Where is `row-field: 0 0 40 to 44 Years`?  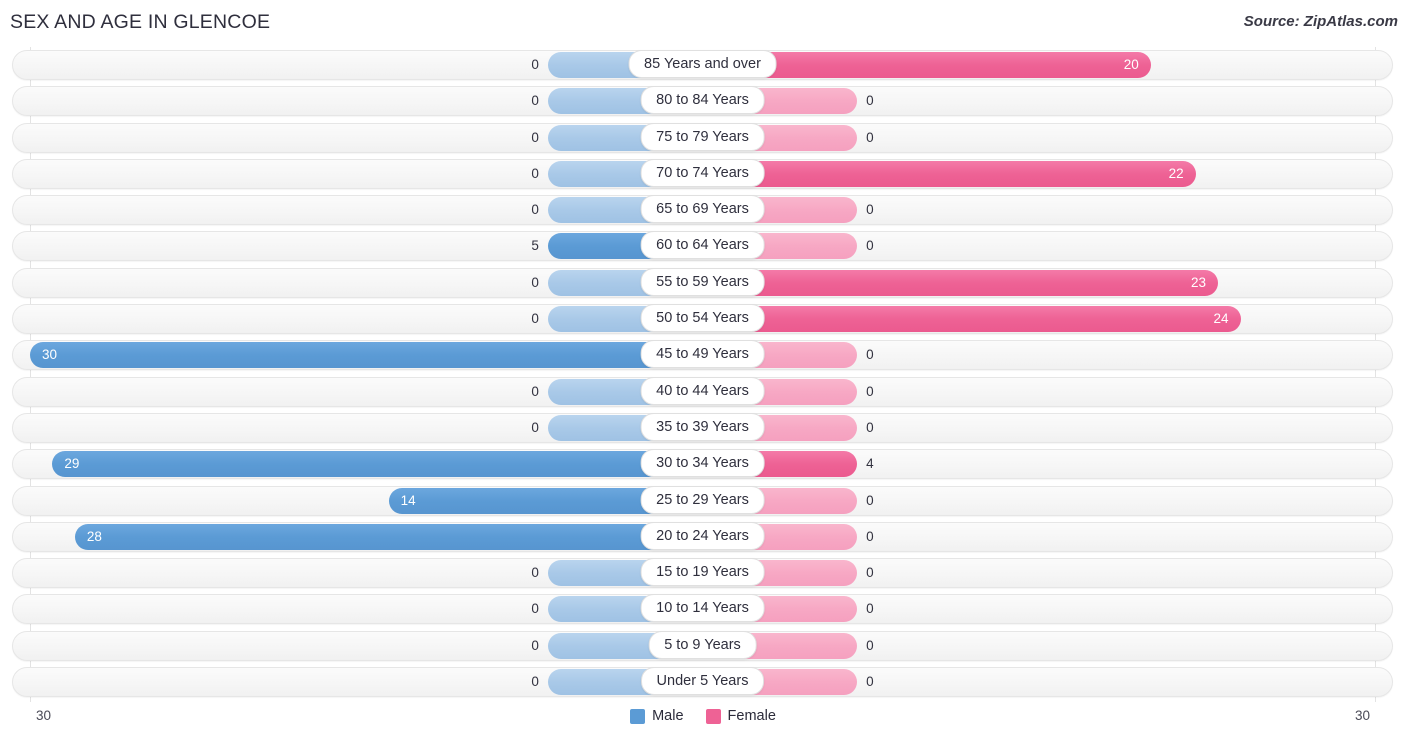 row-field: 0 0 40 to 44 Years is located at coordinates (703, 391).